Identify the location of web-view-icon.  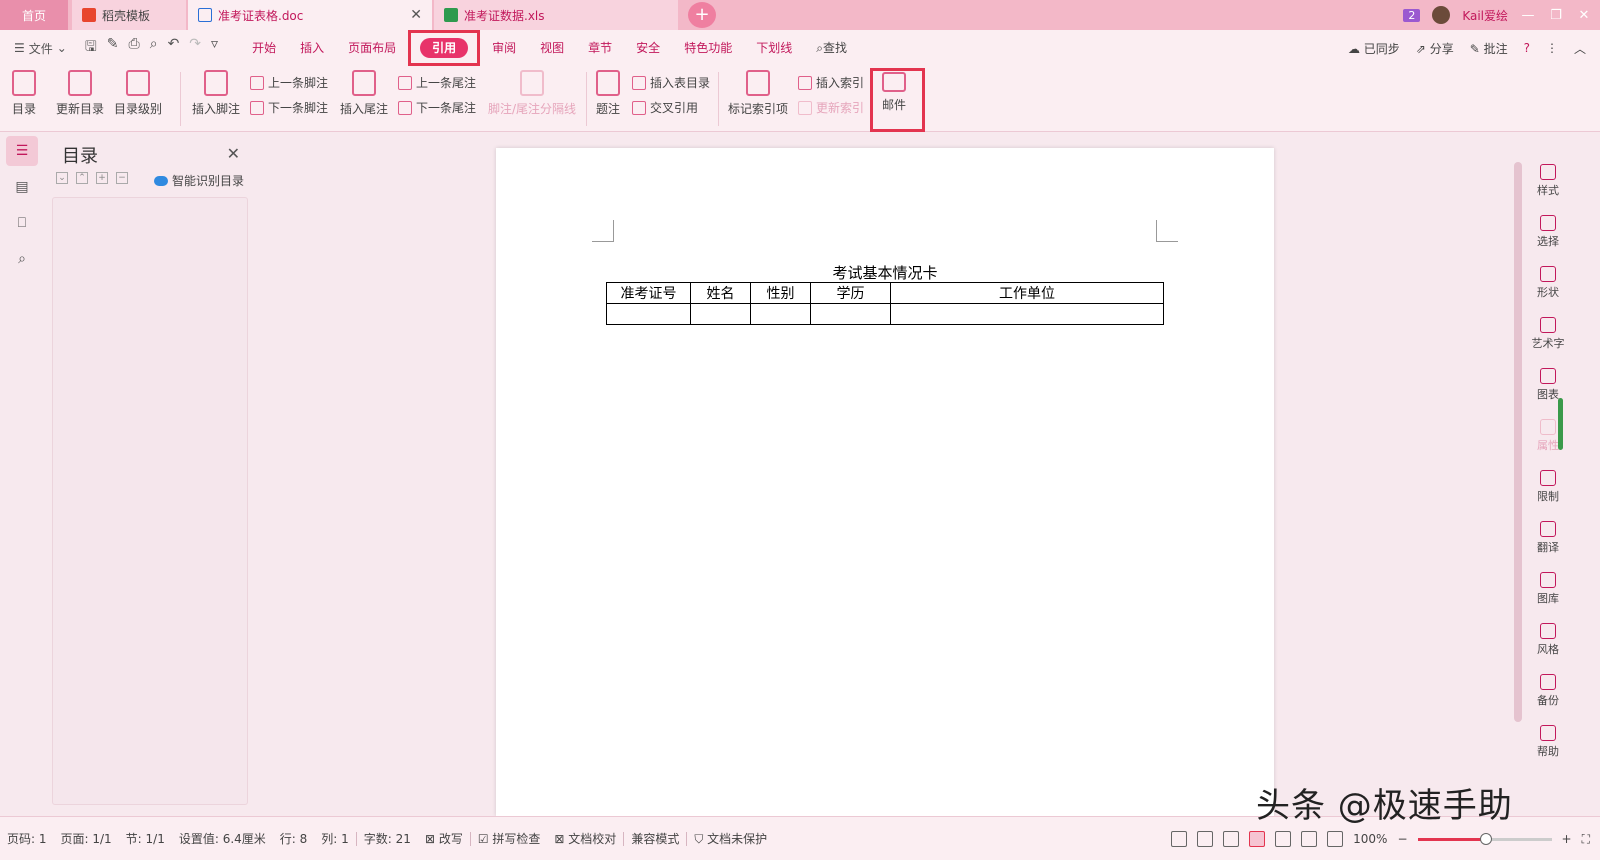
(1309, 839).